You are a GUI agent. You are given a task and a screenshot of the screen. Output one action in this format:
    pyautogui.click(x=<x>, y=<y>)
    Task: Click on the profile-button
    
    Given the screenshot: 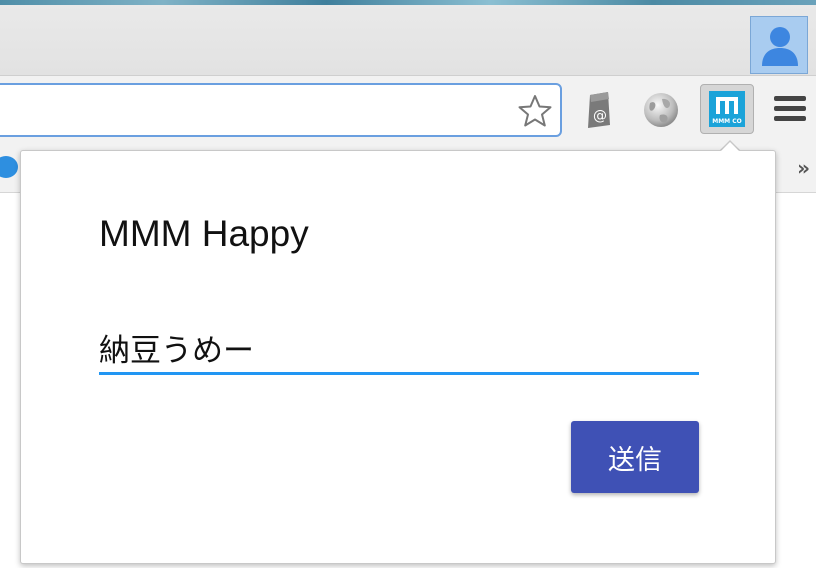 What is the action you would take?
    pyautogui.click(x=779, y=45)
    